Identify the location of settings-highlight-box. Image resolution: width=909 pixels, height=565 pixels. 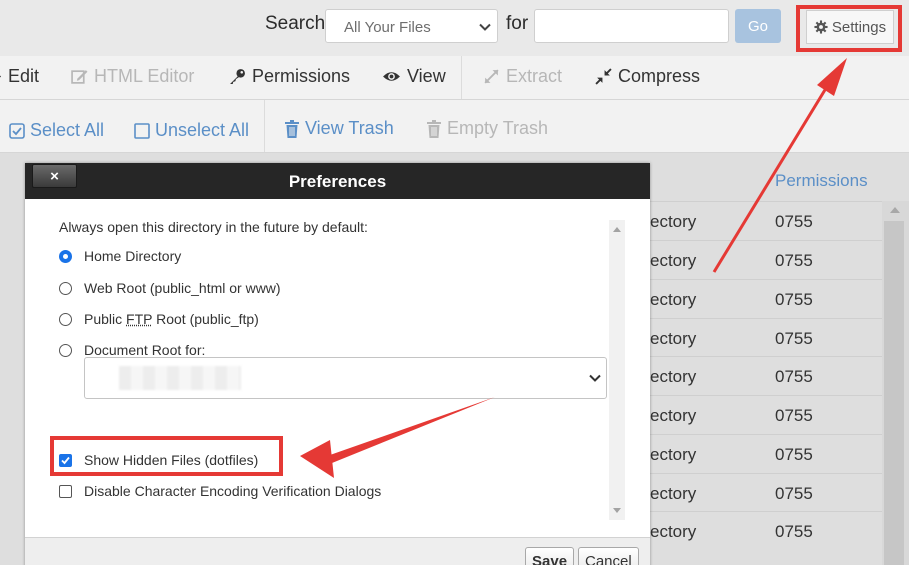
(849, 28).